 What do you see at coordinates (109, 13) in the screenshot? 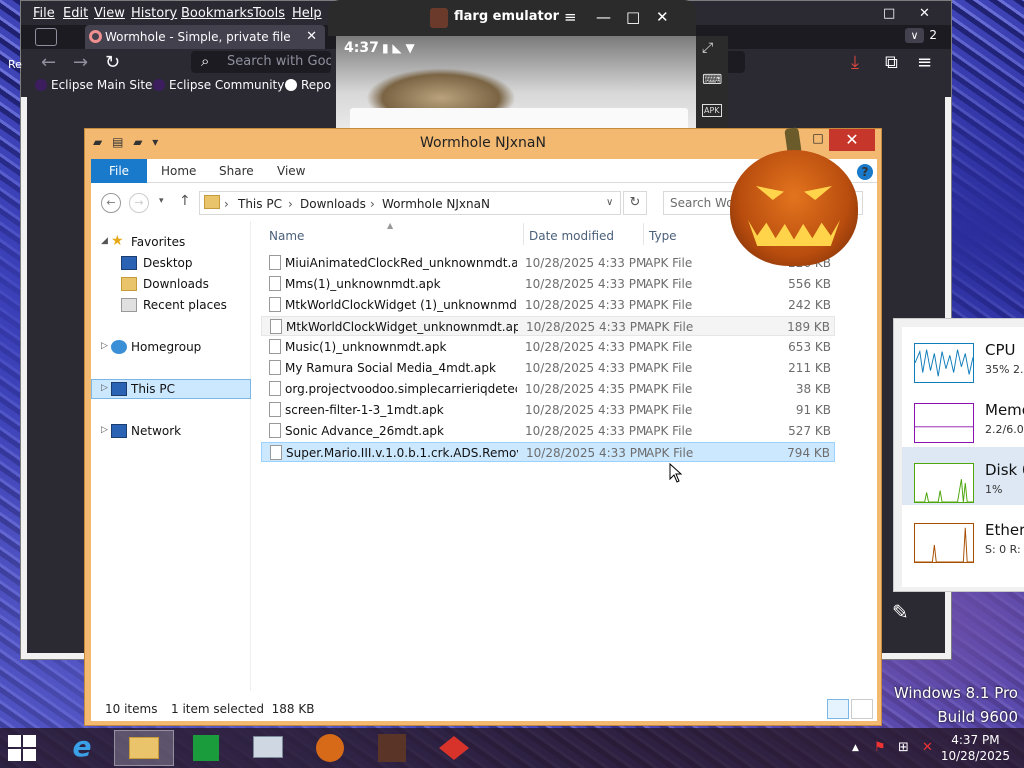
I see `menu-view: View` at bounding box center [109, 13].